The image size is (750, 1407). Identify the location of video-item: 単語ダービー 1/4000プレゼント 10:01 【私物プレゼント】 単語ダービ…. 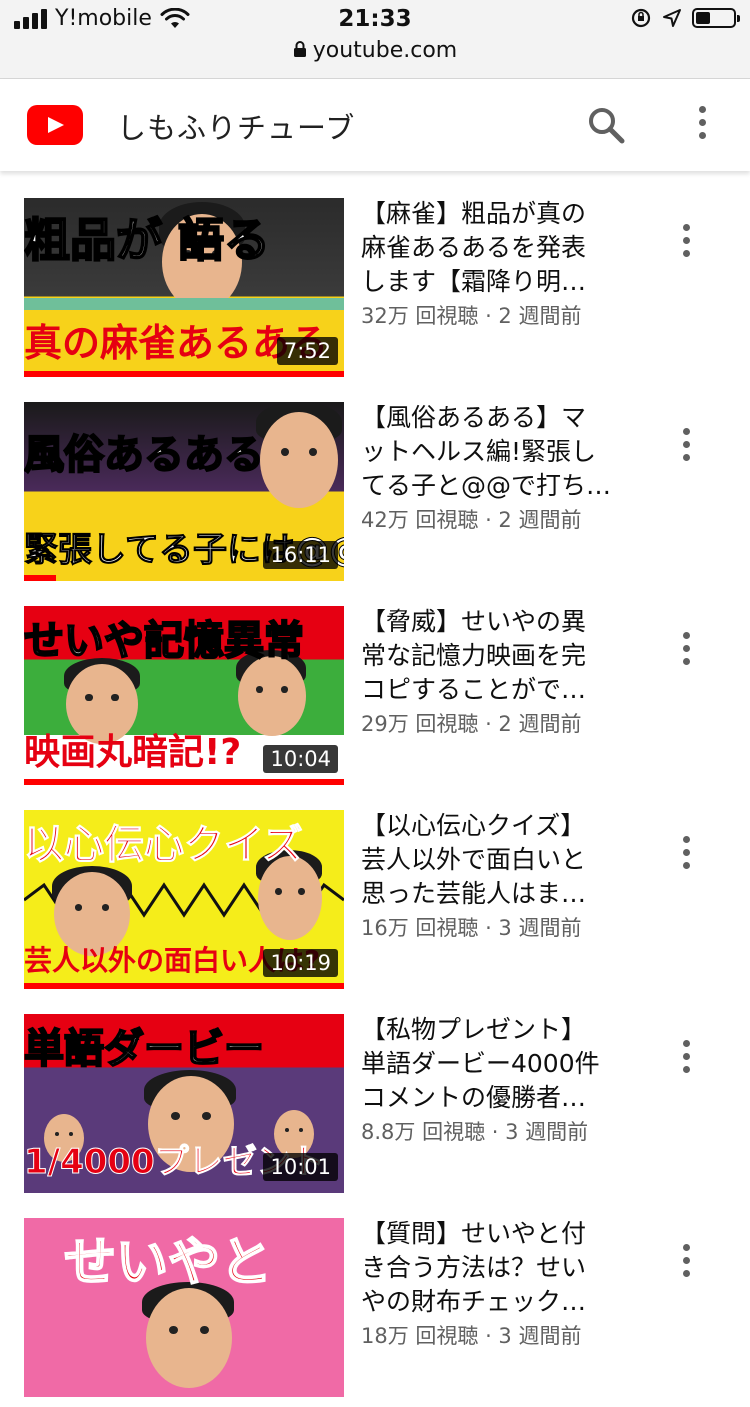
(375, 1101).